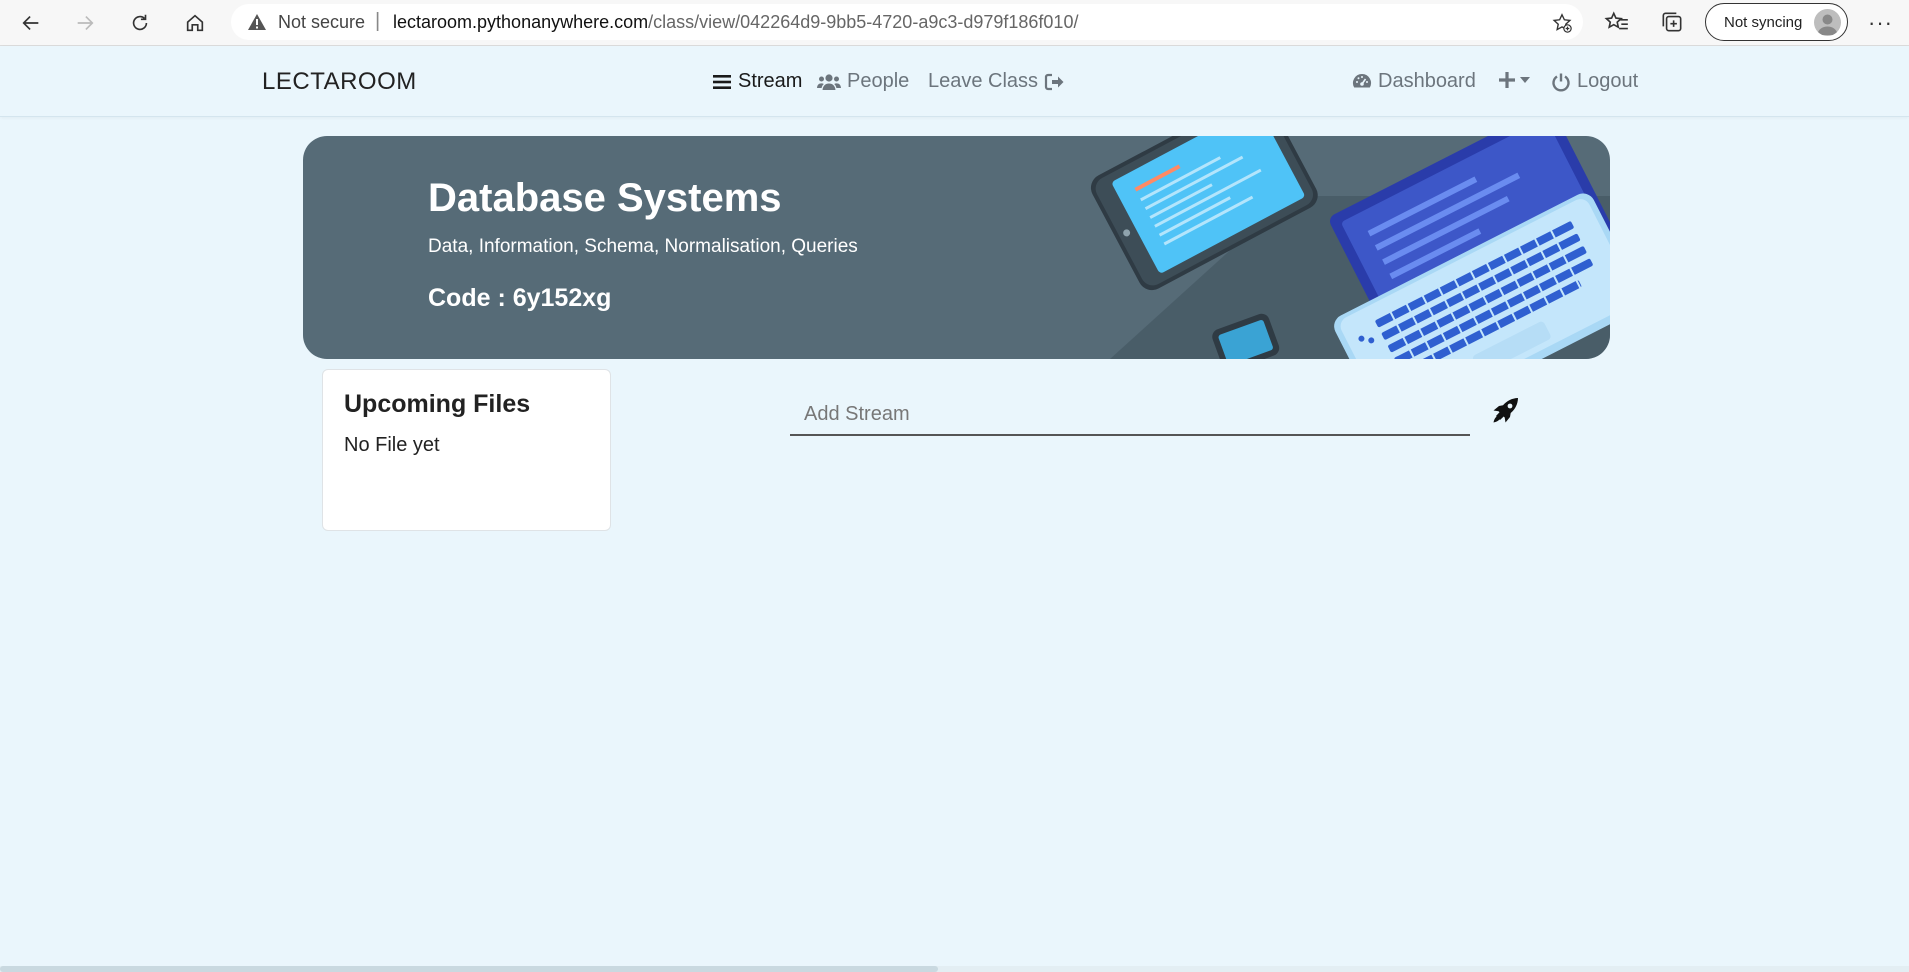  What do you see at coordinates (1130, 415) in the screenshot?
I see `add-stream-input` at bounding box center [1130, 415].